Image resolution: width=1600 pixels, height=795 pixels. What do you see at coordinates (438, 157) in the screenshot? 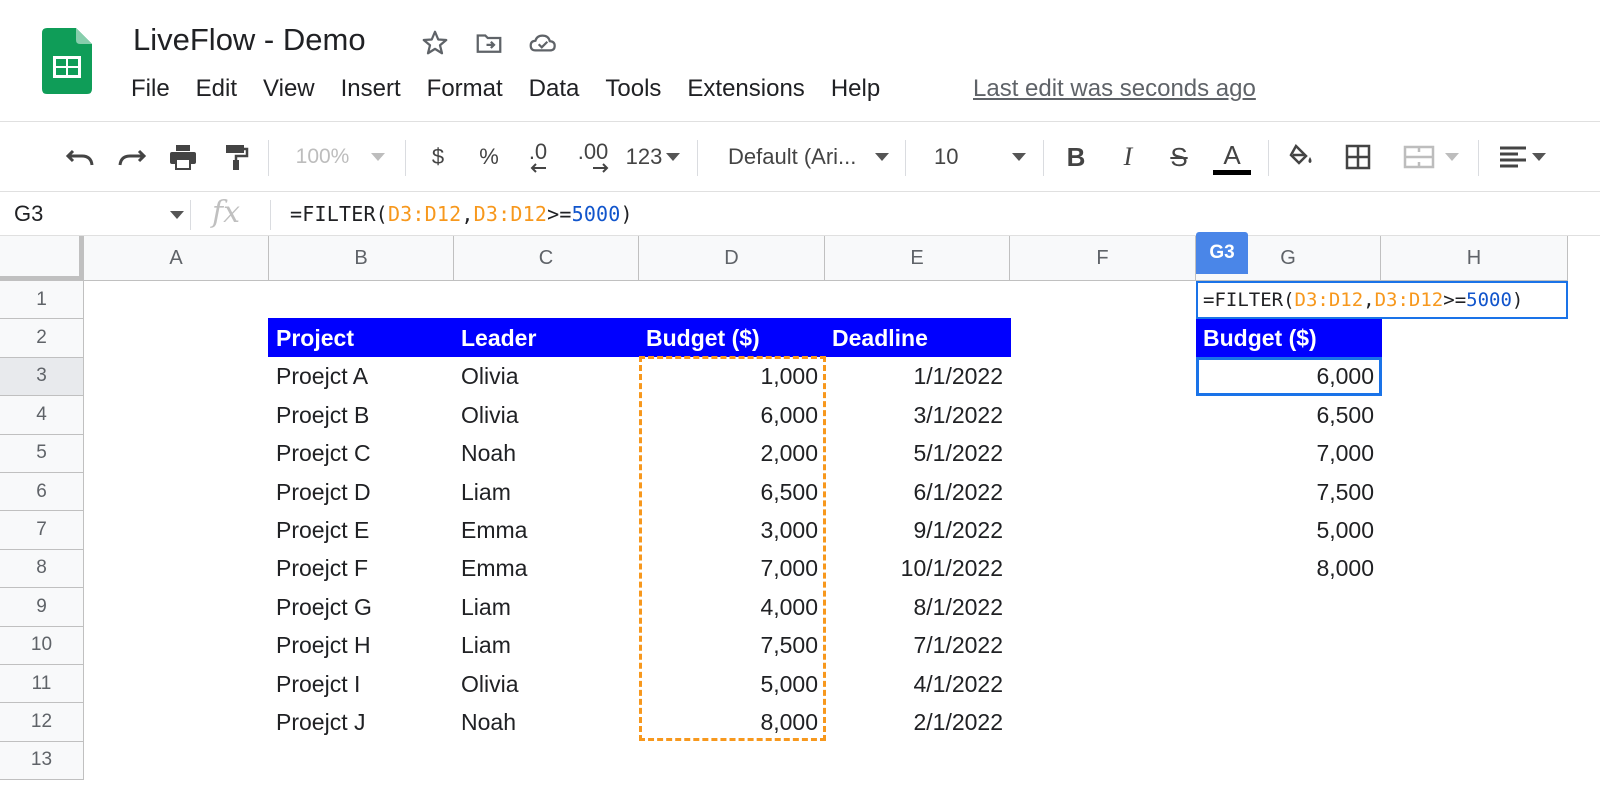
I see `currency-format-button: $` at bounding box center [438, 157].